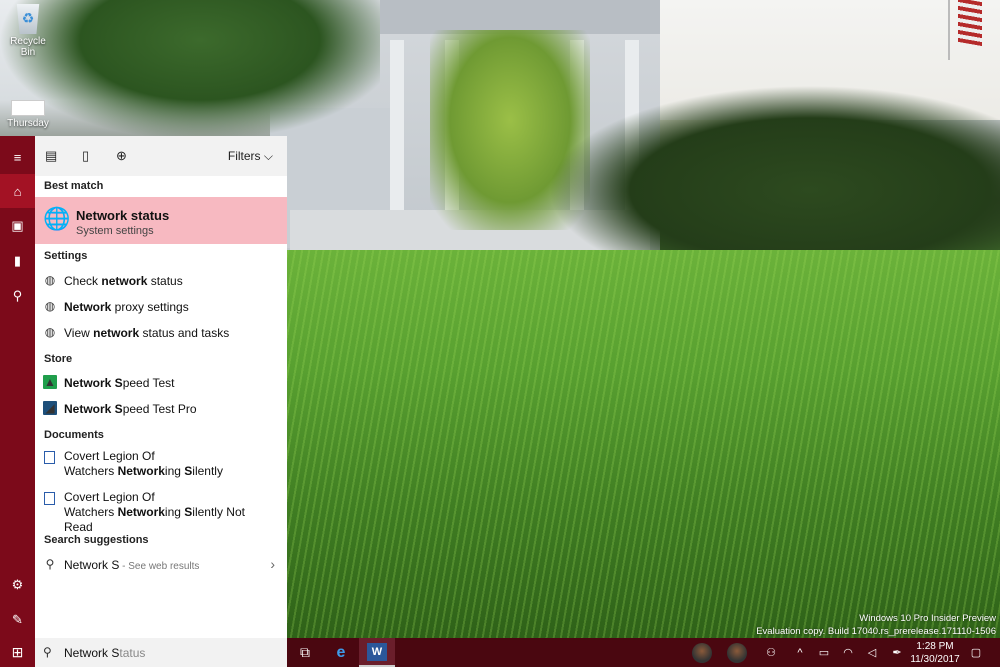 This screenshot has height=667, width=1000. I want to click on edge-taskbar-button: e, so click(341, 652).